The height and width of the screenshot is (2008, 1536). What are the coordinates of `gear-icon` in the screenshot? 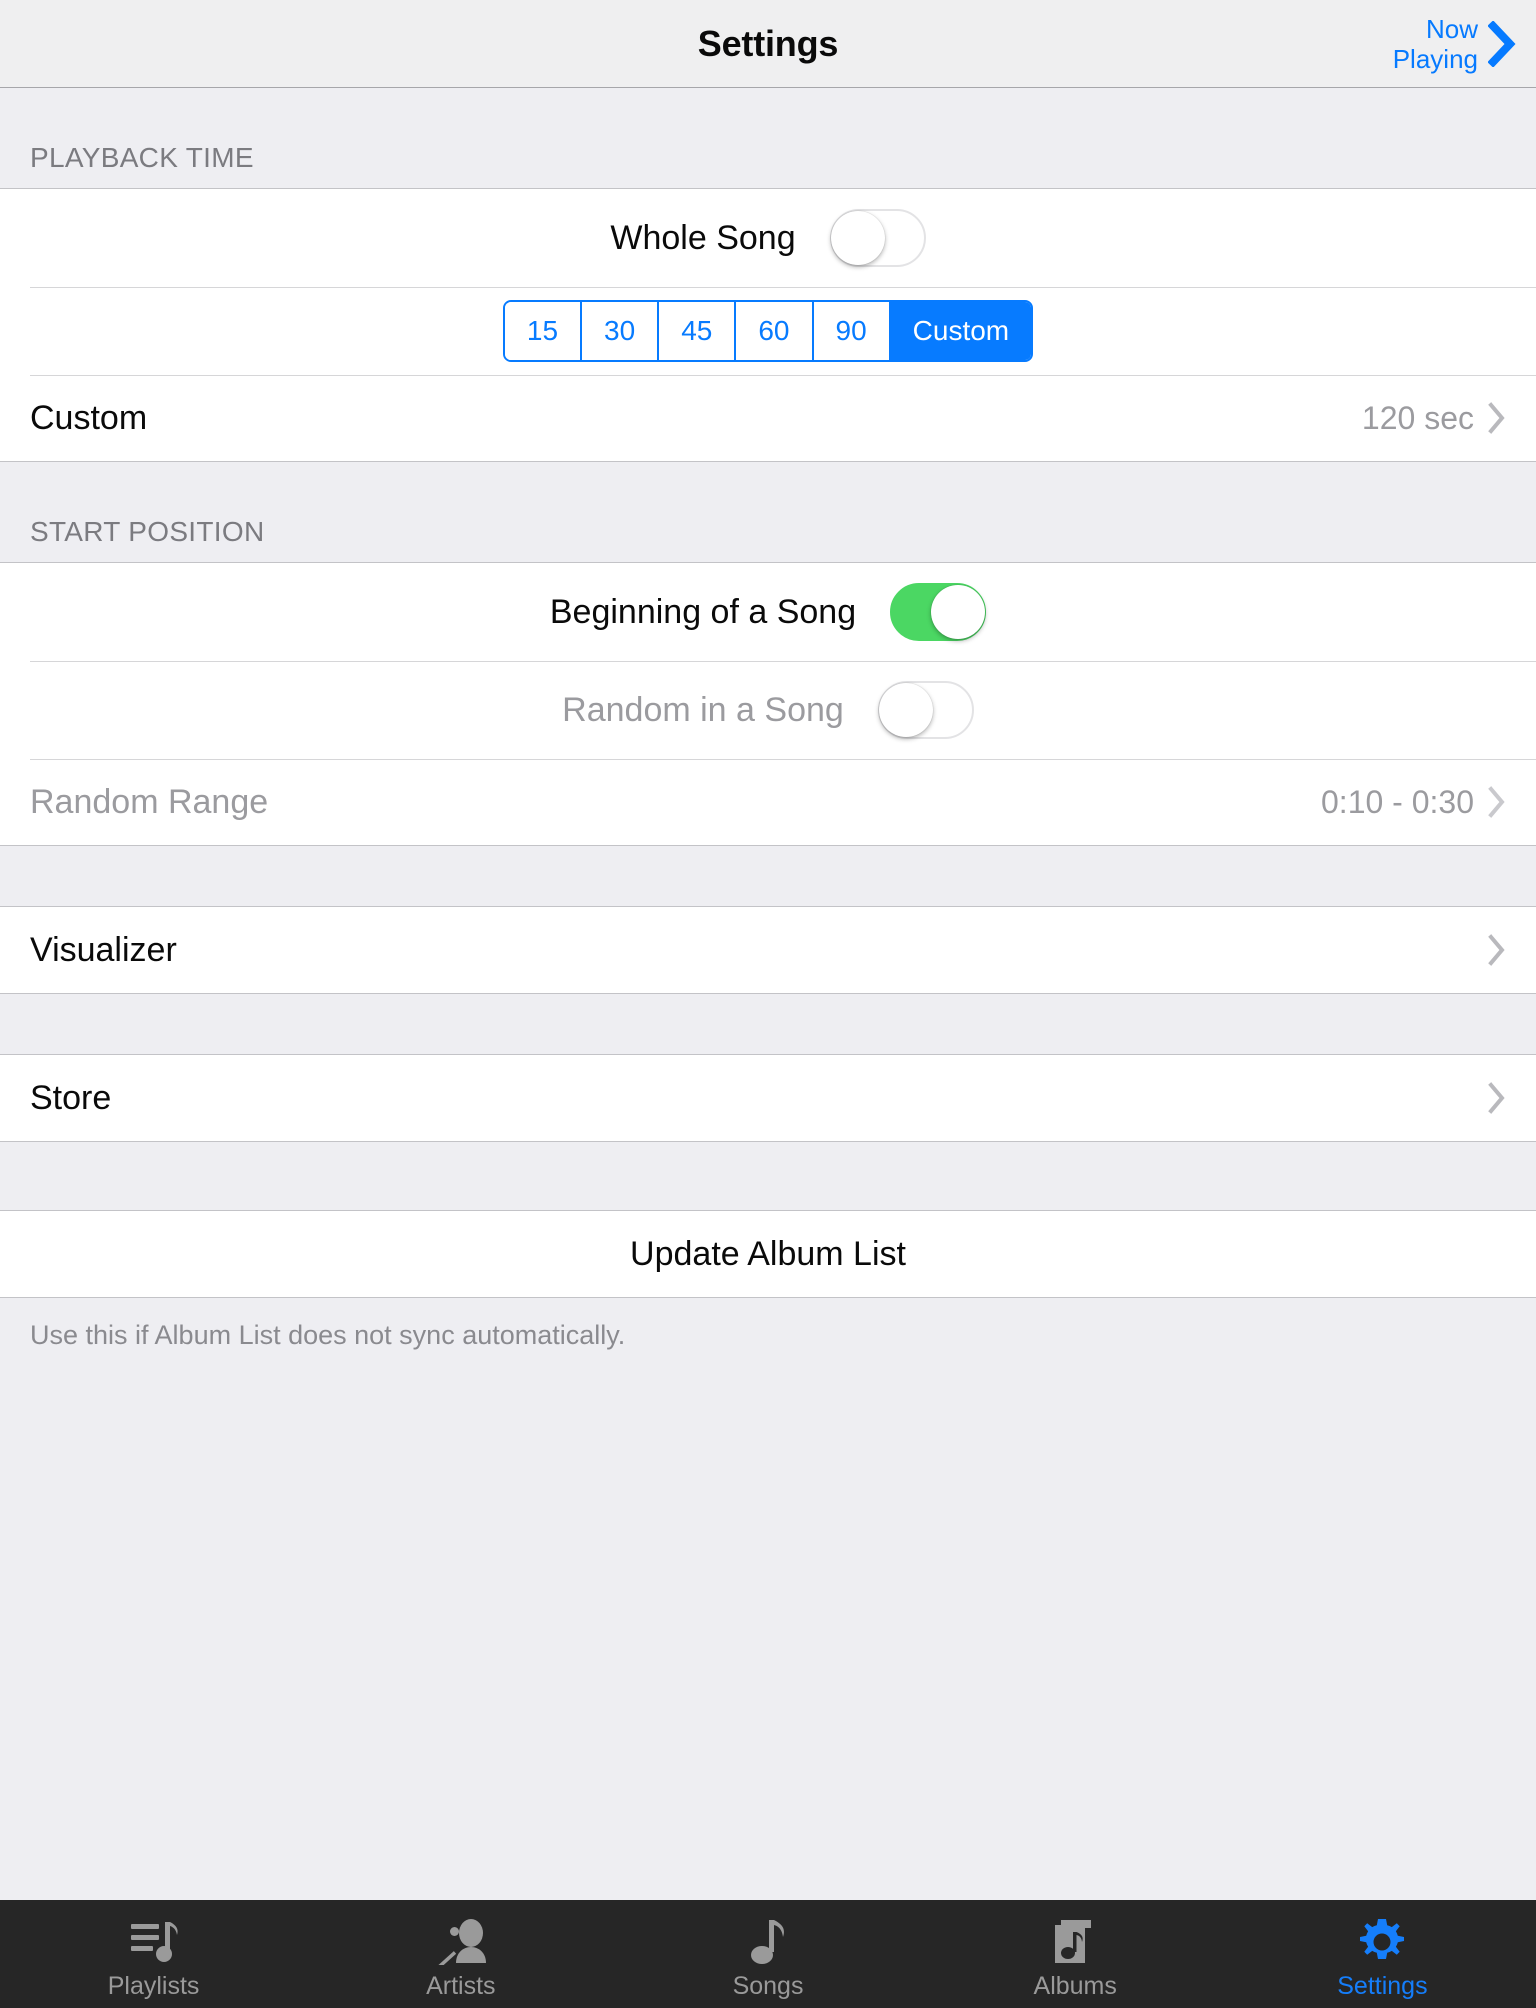 It's located at (1382, 1942).